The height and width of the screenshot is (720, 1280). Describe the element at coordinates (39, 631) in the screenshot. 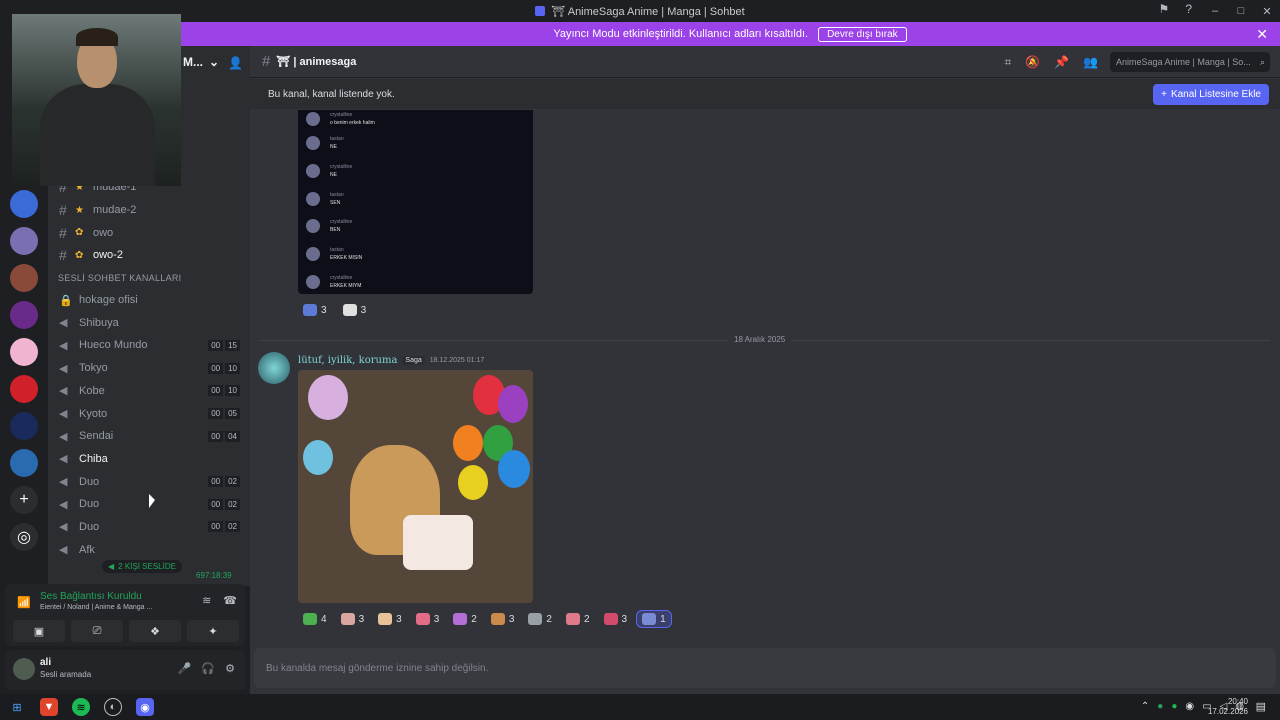

I see `camera-button: ▣` at that location.